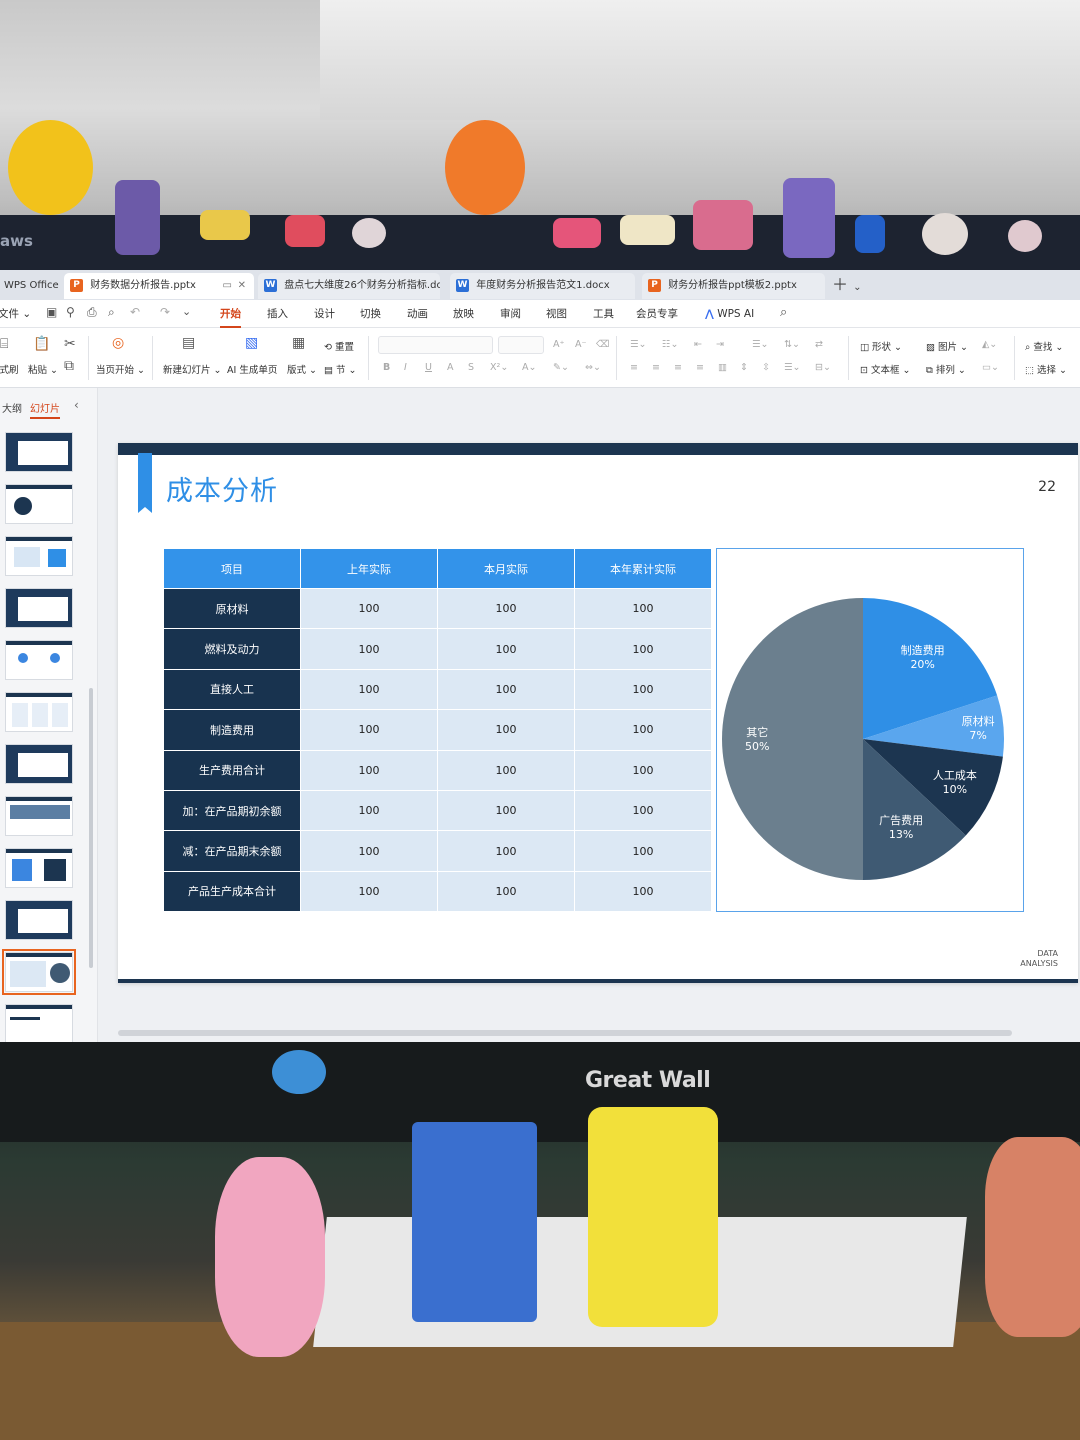 This screenshot has width=1080, height=1440. What do you see at coordinates (744, 367) in the screenshot?
I see `text-direction-icon: ⇕` at bounding box center [744, 367].